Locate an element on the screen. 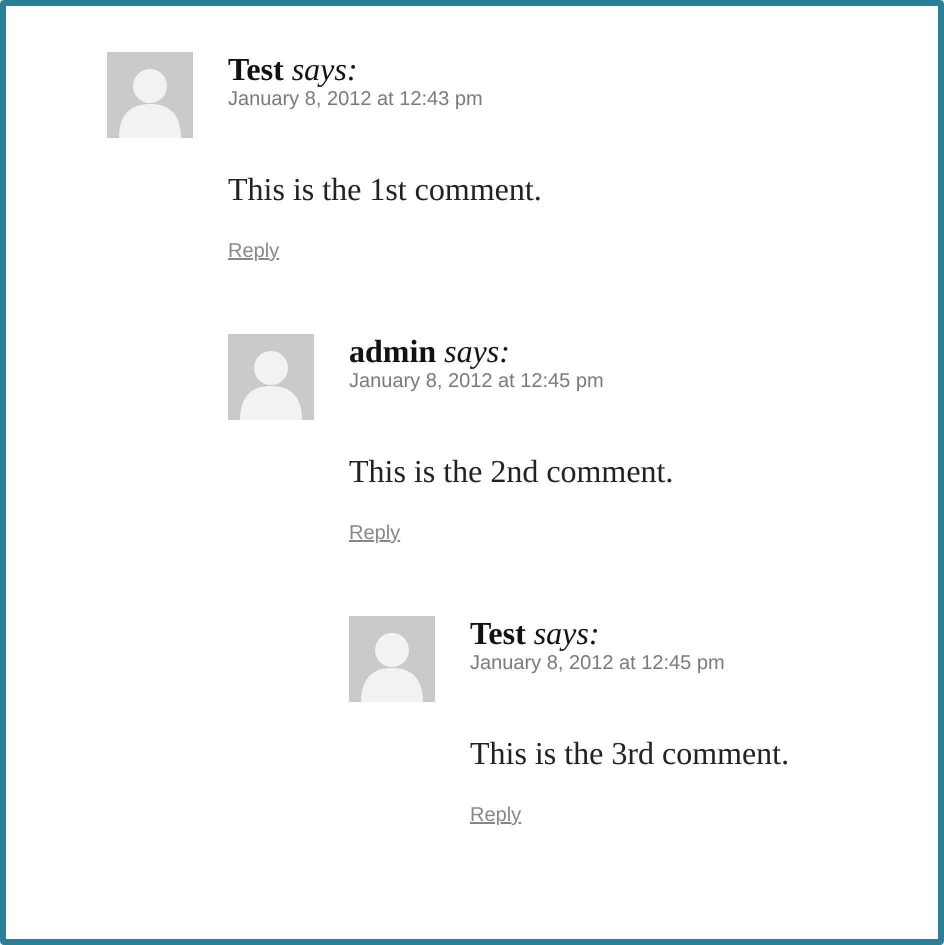 This screenshot has width=944, height=945. comment-text: This is the 2nd comment. is located at coordinates (511, 471).